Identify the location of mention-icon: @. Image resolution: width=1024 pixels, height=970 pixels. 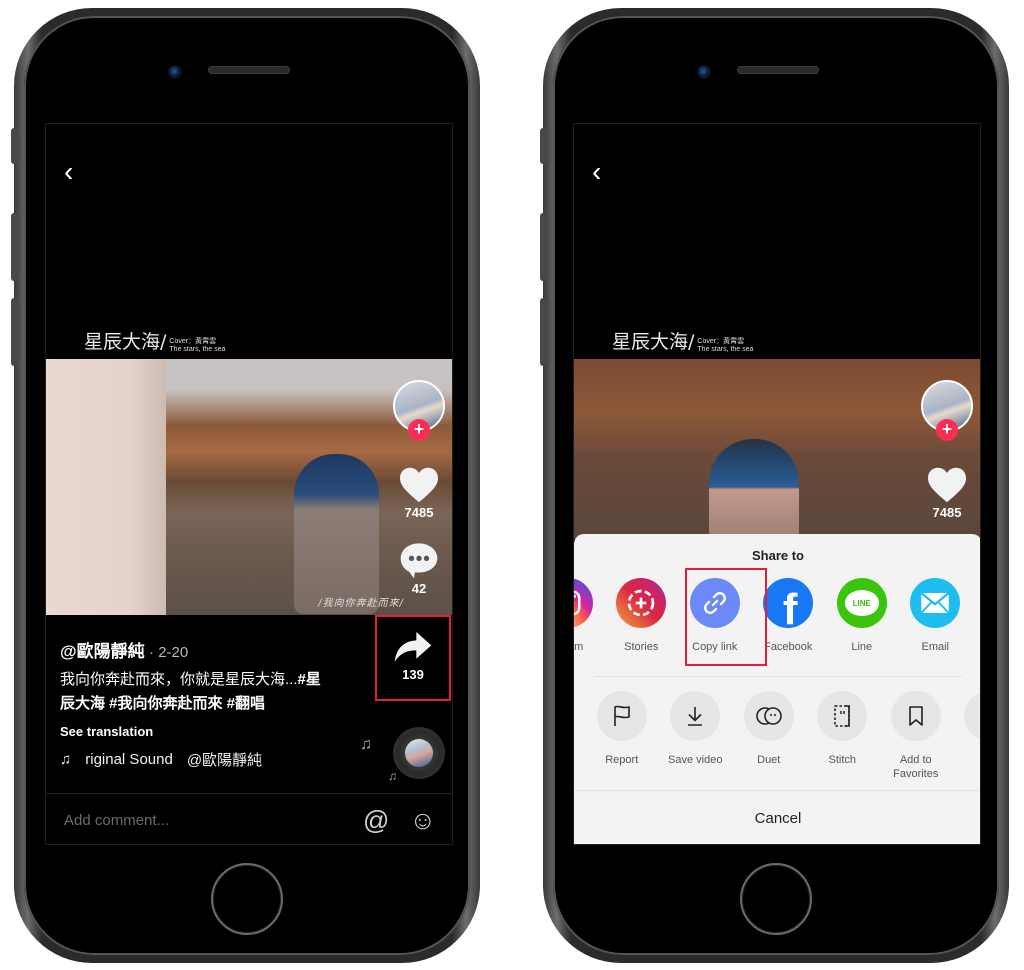
(376, 820).